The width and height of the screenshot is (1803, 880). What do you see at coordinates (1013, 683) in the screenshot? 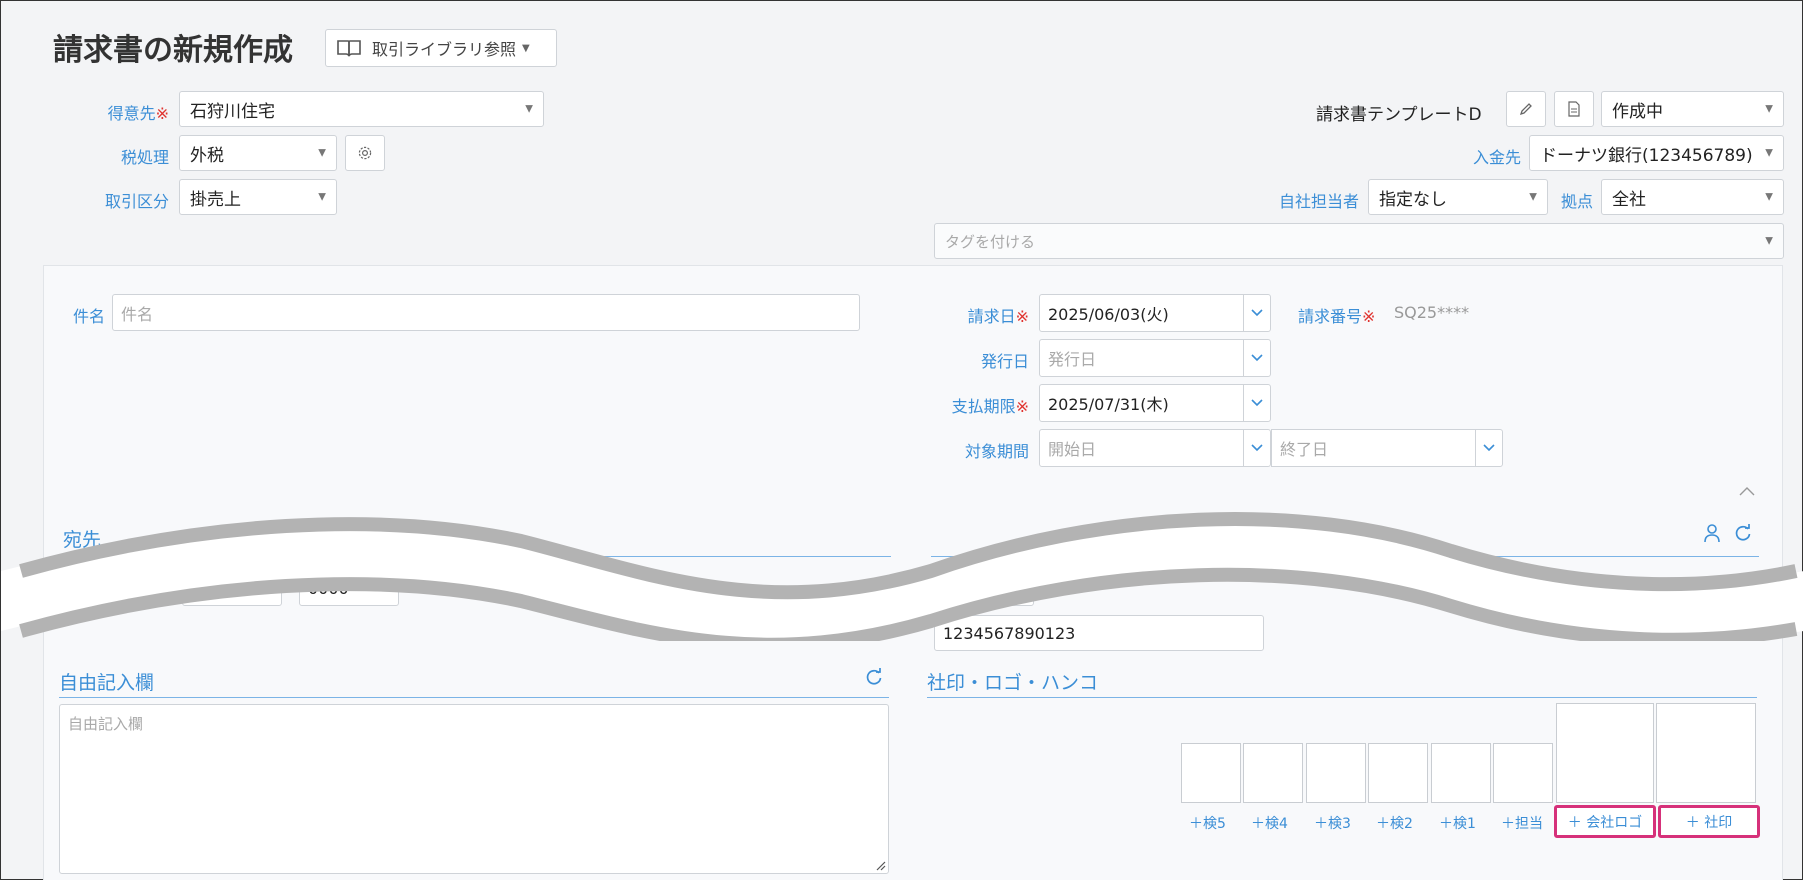
I see `stamps-section-title: 社印・ロゴ・ハンコ` at bounding box center [1013, 683].